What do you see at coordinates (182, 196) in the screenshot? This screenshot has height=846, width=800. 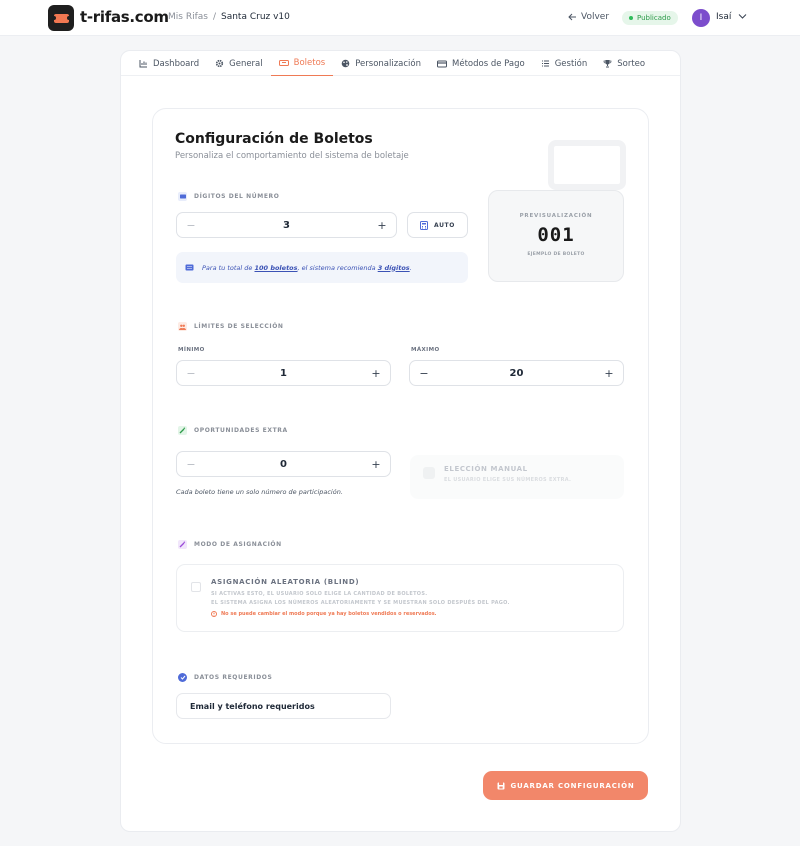 I see `hash-icon` at bounding box center [182, 196].